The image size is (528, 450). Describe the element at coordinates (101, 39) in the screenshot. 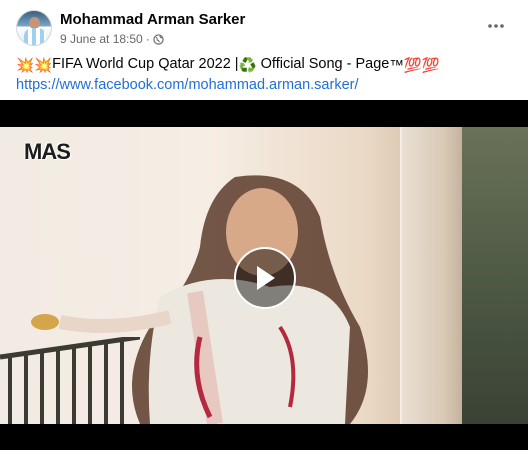

I see `timestamp: 9 June at 18:50` at that location.